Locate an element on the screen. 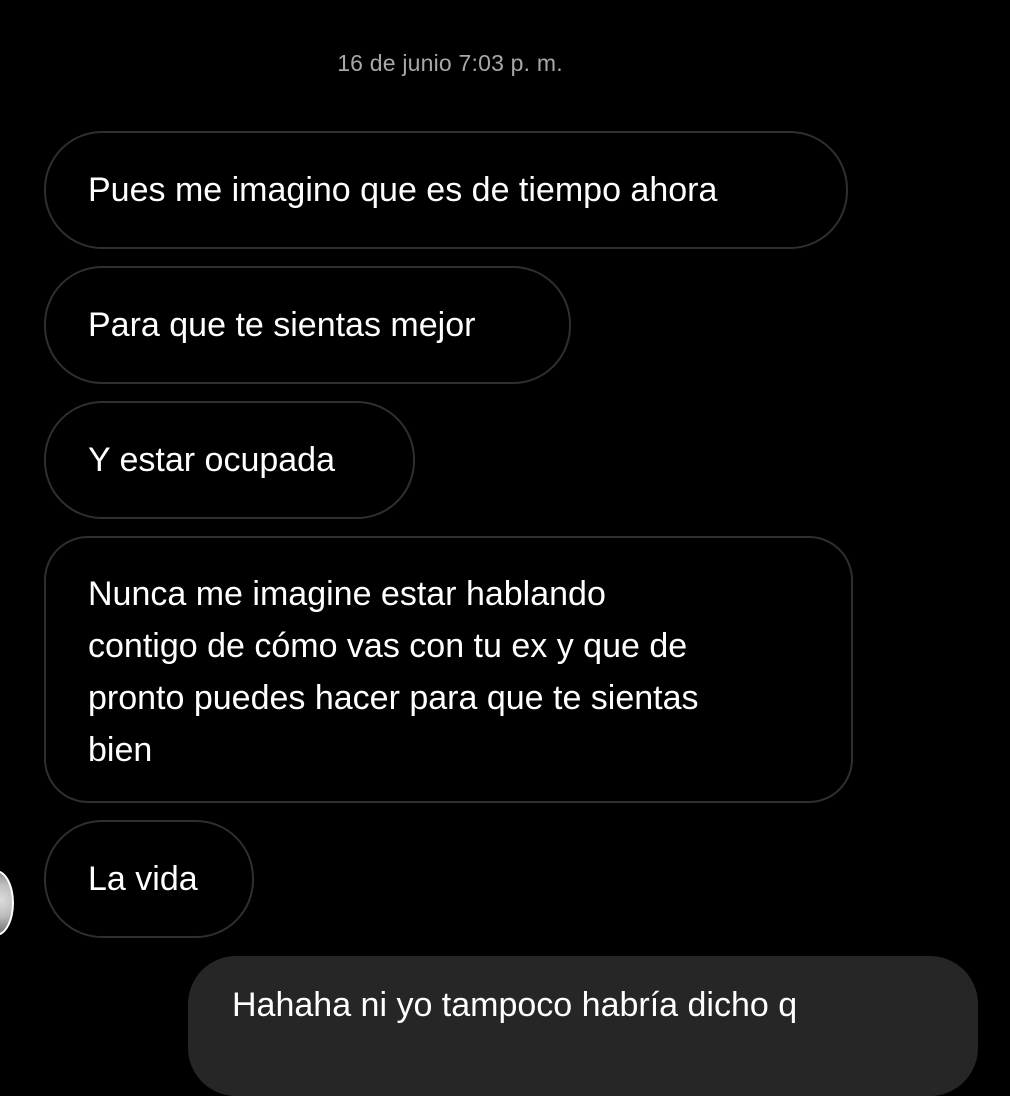  message-text: Pues me imagino que es de tiempo ahora is located at coordinates (403, 189).